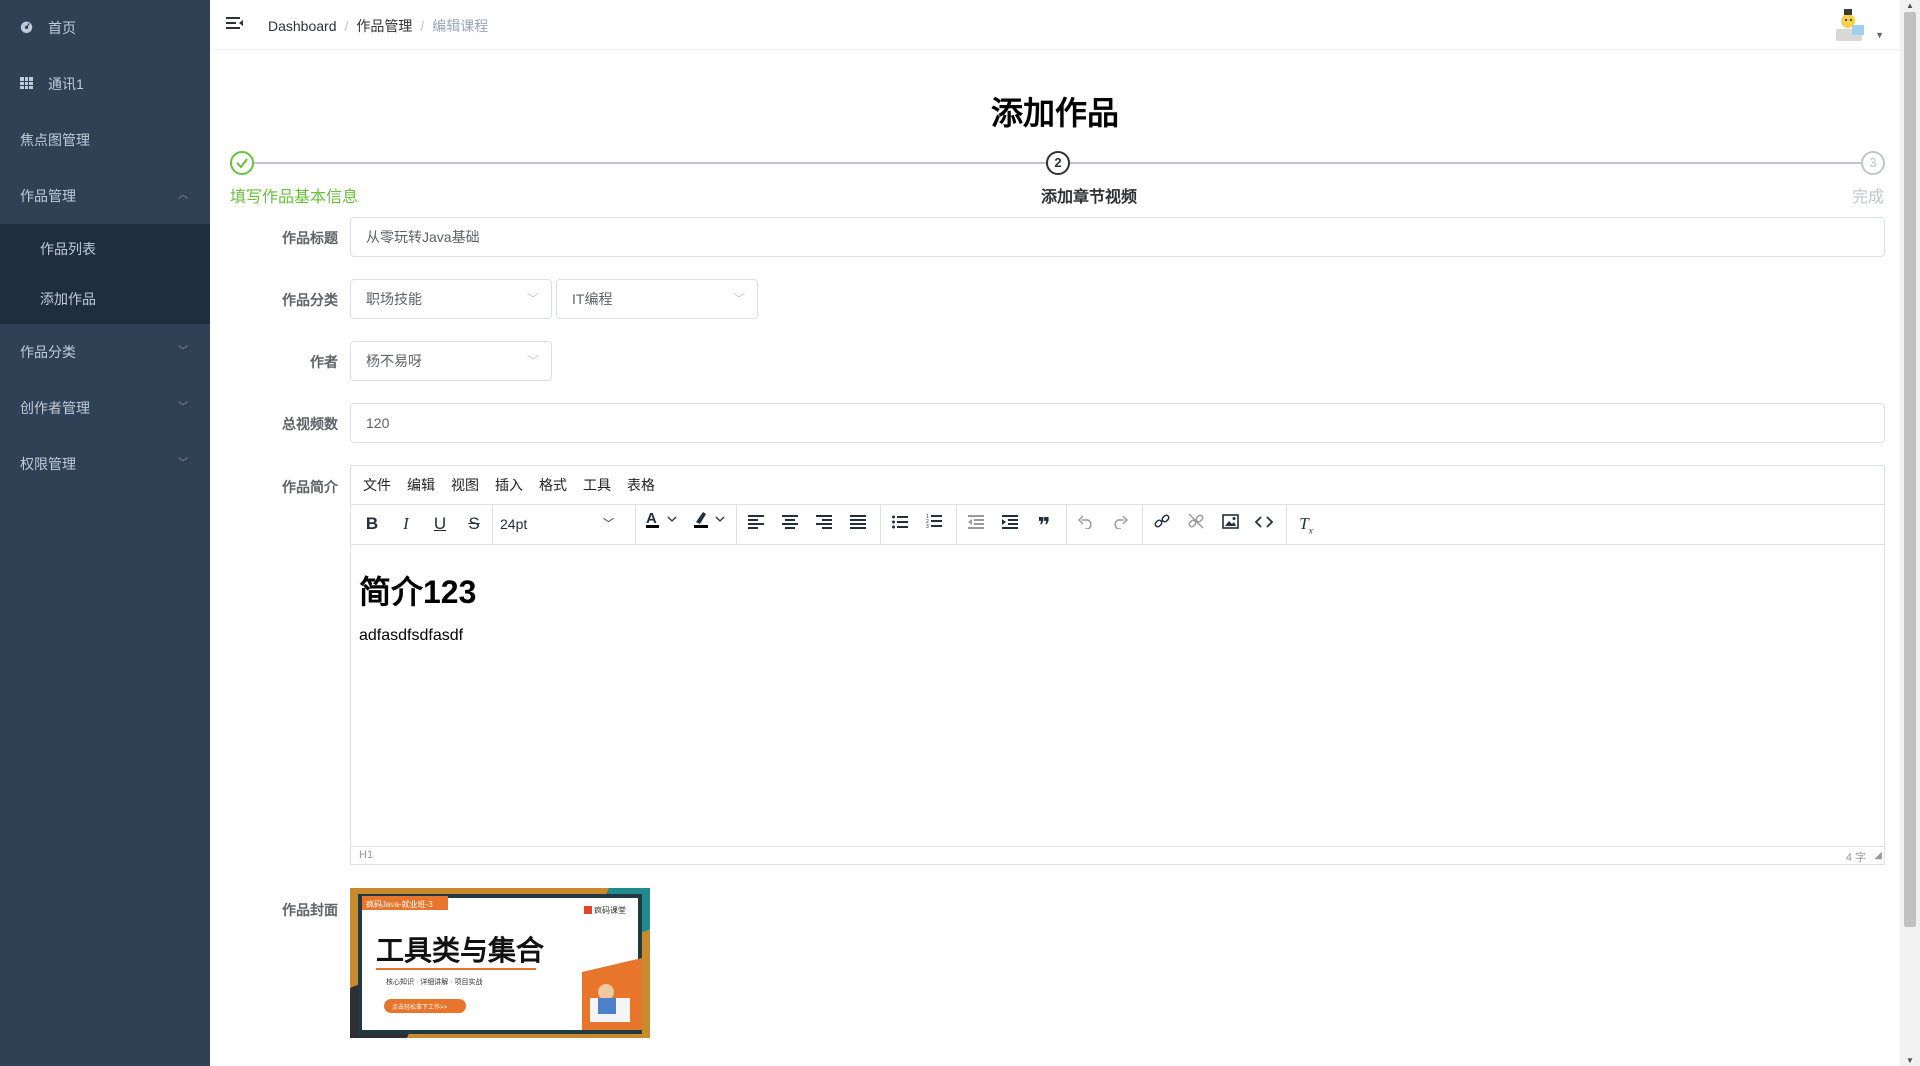  Describe the element at coordinates (310, 238) in the screenshot. I see `title-label: 作品标题` at that location.